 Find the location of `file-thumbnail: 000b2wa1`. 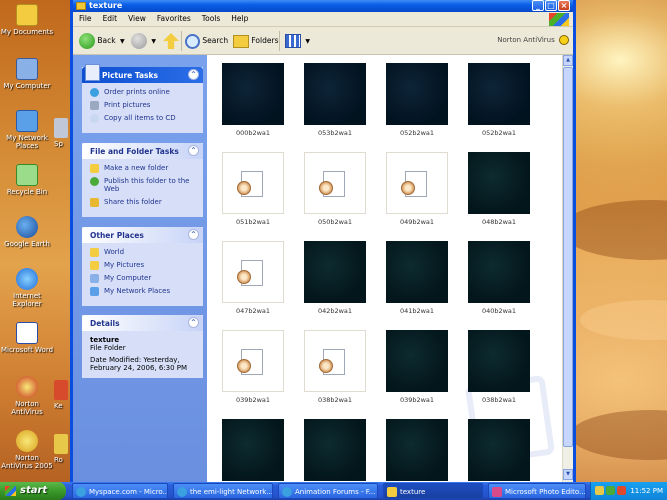

file-thumbnail: 000b2wa1 is located at coordinates (252, 104).